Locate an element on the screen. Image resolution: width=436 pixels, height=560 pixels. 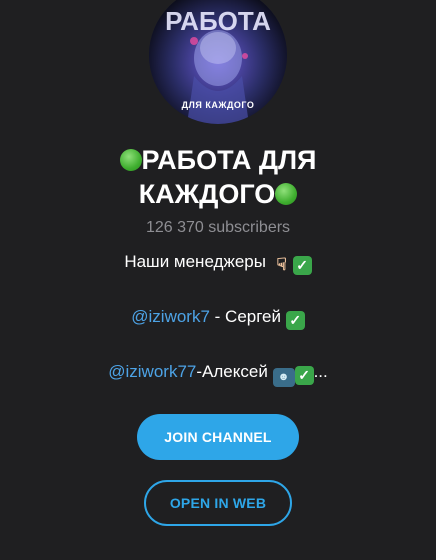
description-line-sergey: @iziwork7 - Сергей ✓ is located at coordinates (218, 318).